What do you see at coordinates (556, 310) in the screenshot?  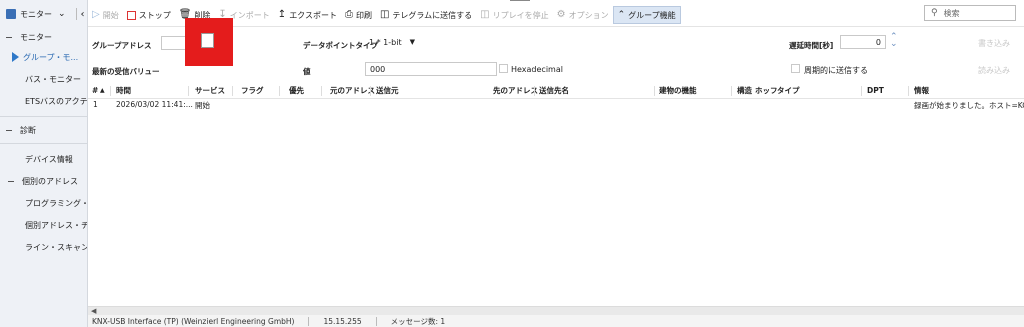 I see `horizontal-scrollbar: ◀` at bounding box center [556, 310].